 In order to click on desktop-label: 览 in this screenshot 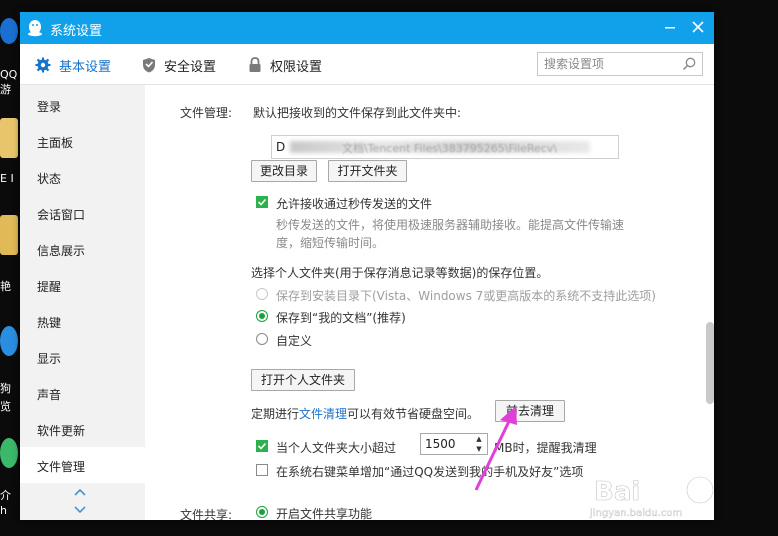, I will do `click(5, 406)`.